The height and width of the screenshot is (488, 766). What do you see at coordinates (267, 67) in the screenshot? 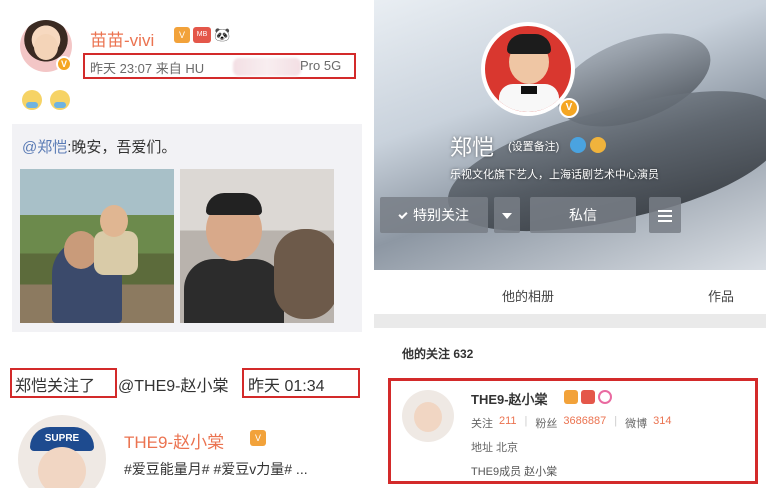
I see `blurred-region` at bounding box center [267, 67].